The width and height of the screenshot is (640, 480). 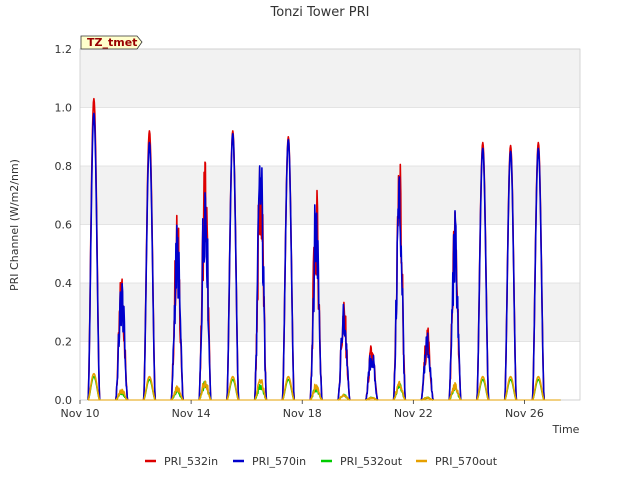 I want to click on x-tick-label: Nov 26, so click(x=524, y=413).